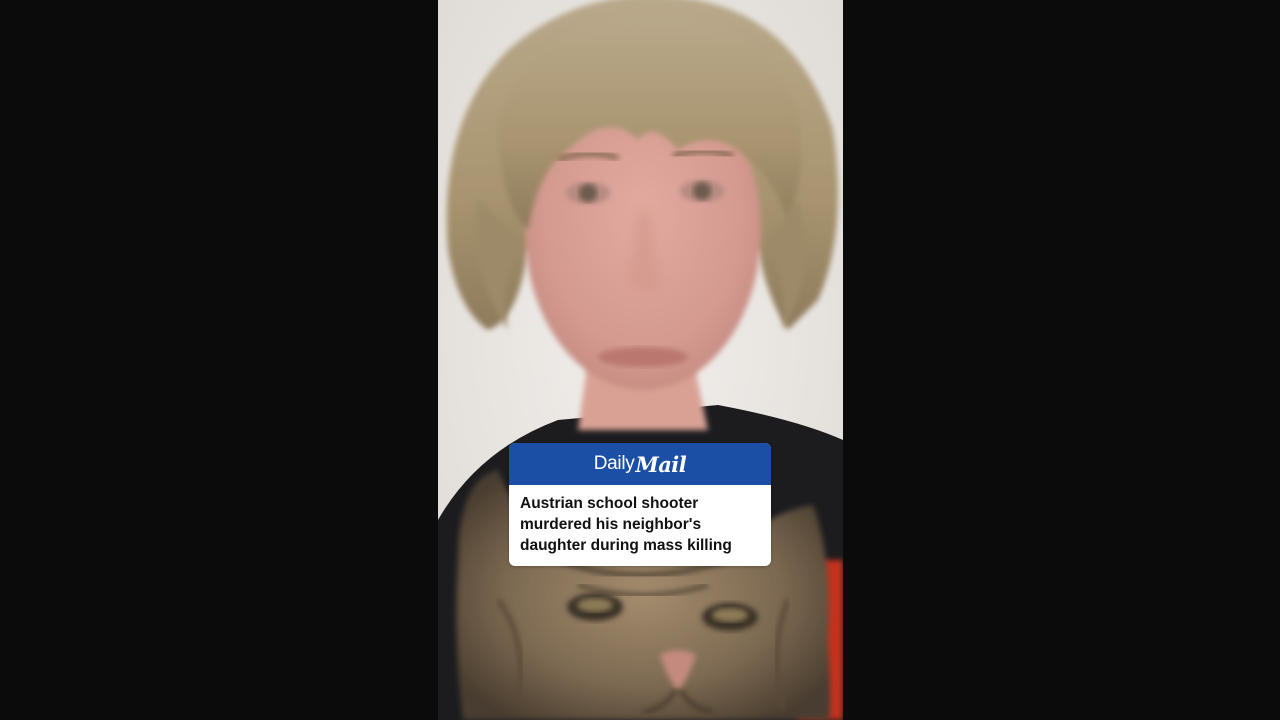 This screenshot has height=720, width=1280. What do you see at coordinates (614, 463) in the screenshot?
I see `logo-daily-text: Daily` at bounding box center [614, 463].